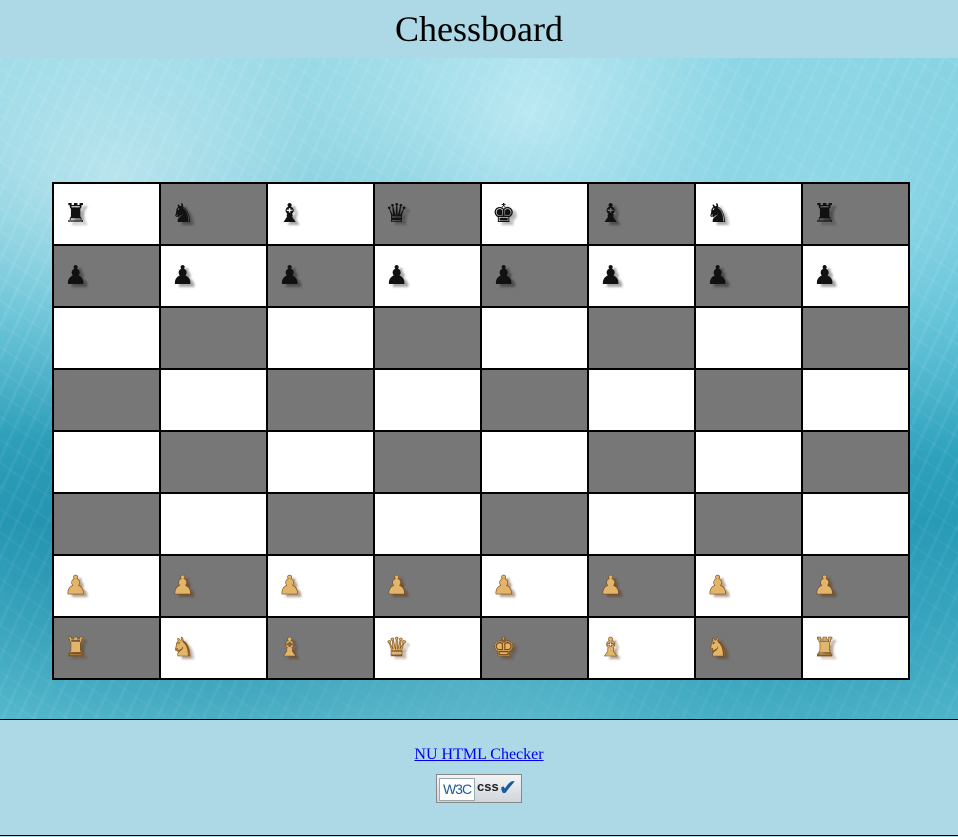 This screenshot has height=837, width=958. I want to click on square-h4, so click(855, 462).